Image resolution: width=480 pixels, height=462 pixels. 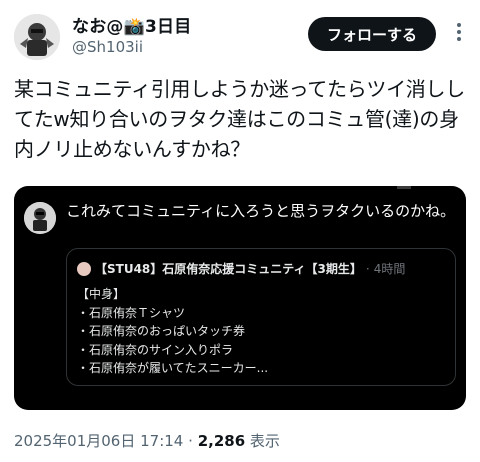 I want to click on quoted-tweet-text: これみてコミュニティに入ろうと思うヲタクいるのかね。, so click(x=261, y=211).